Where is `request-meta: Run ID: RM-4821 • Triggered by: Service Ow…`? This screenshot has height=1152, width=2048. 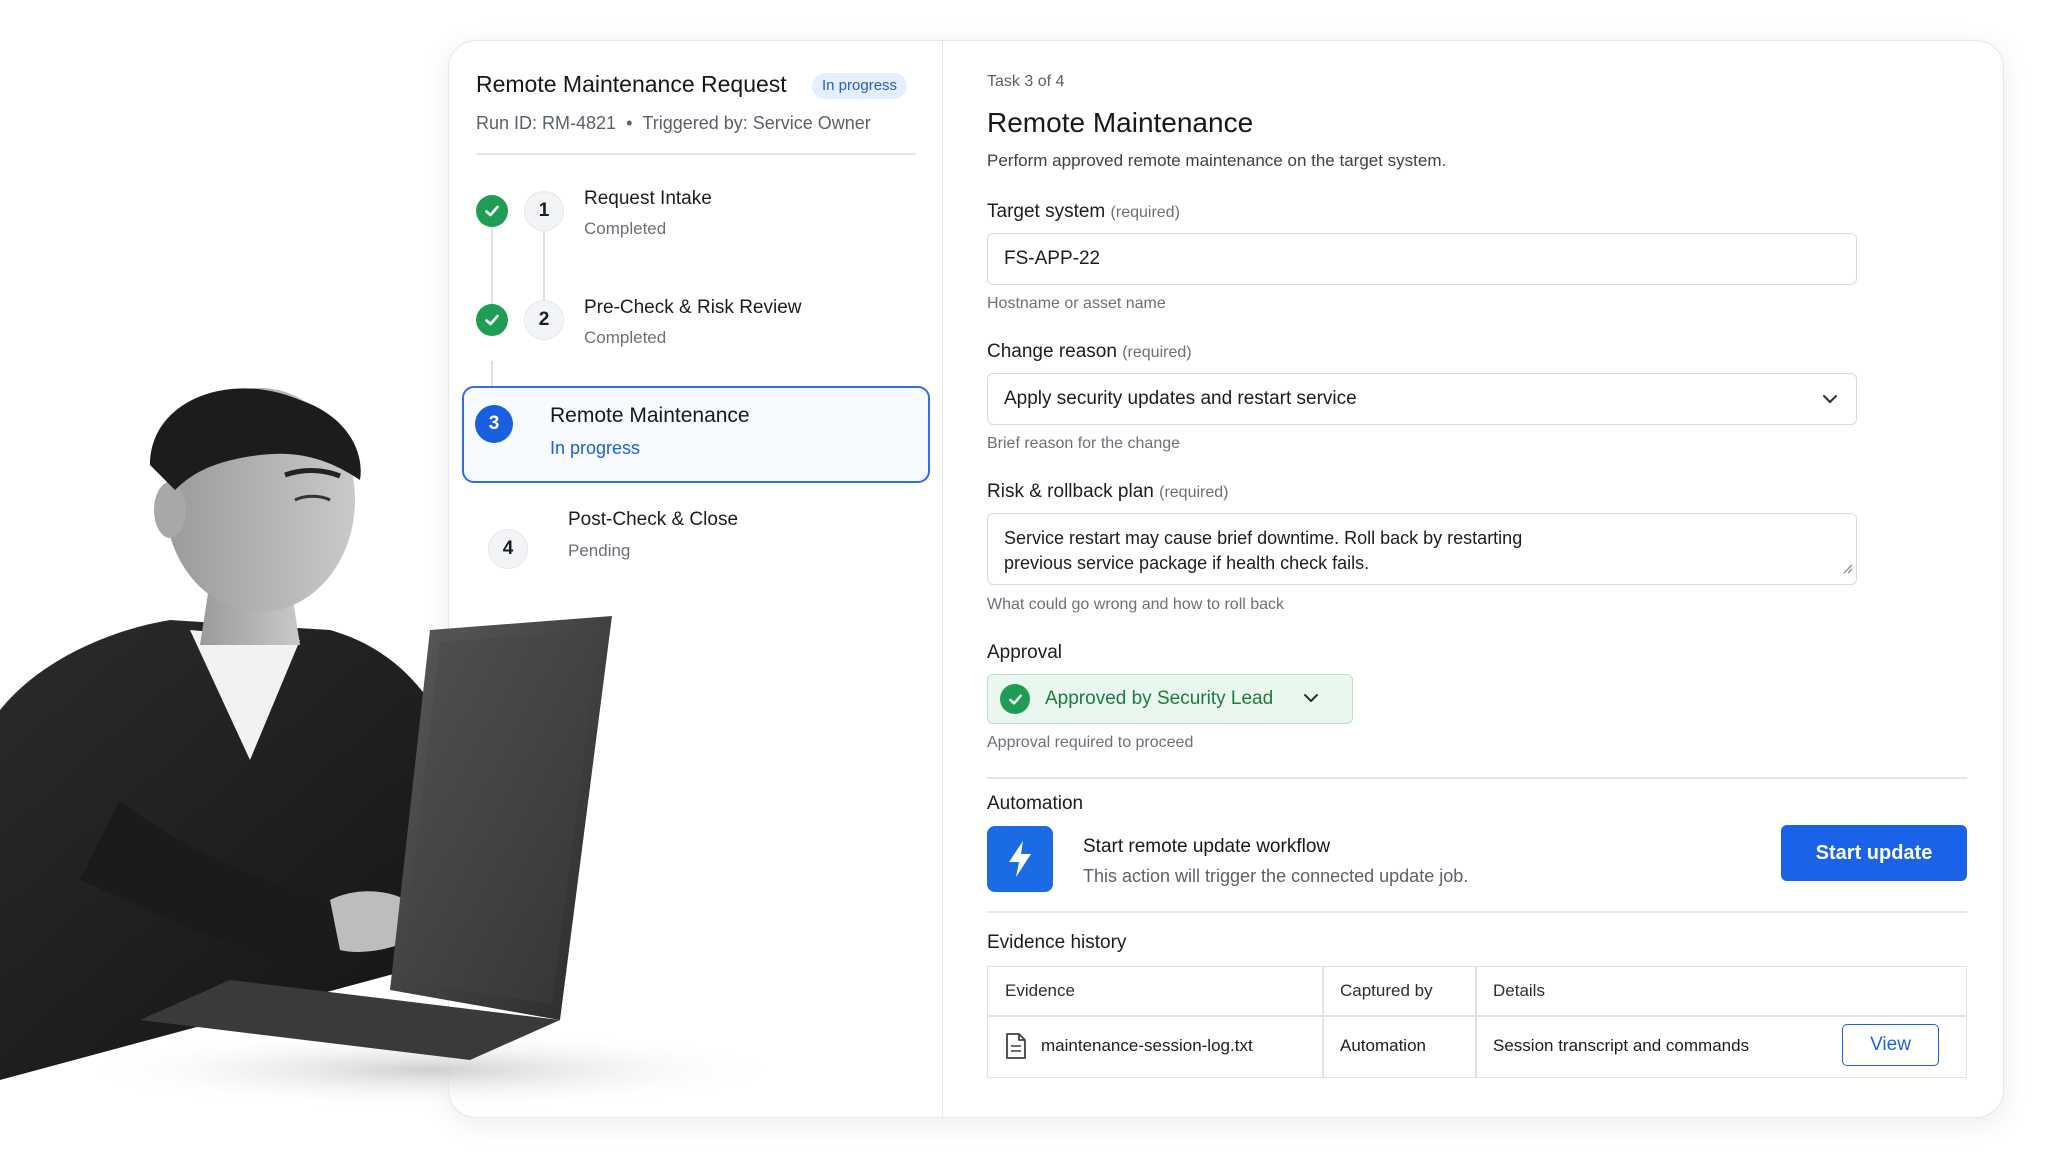
request-meta: Run ID: RM-4821 • Triggered by: Service Ow… is located at coordinates (673, 123).